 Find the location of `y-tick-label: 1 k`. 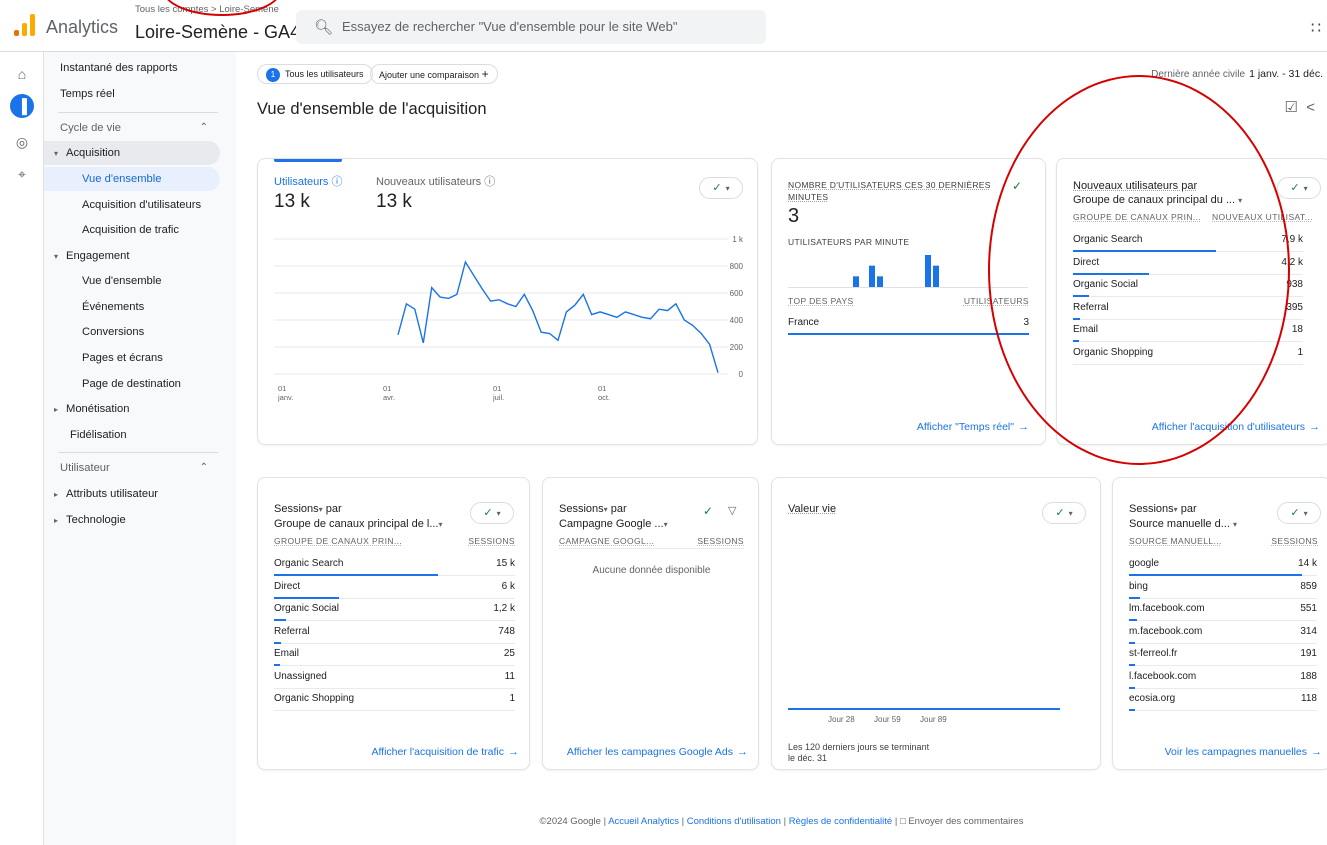

y-tick-label: 1 k is located at coordinates (738, 239).